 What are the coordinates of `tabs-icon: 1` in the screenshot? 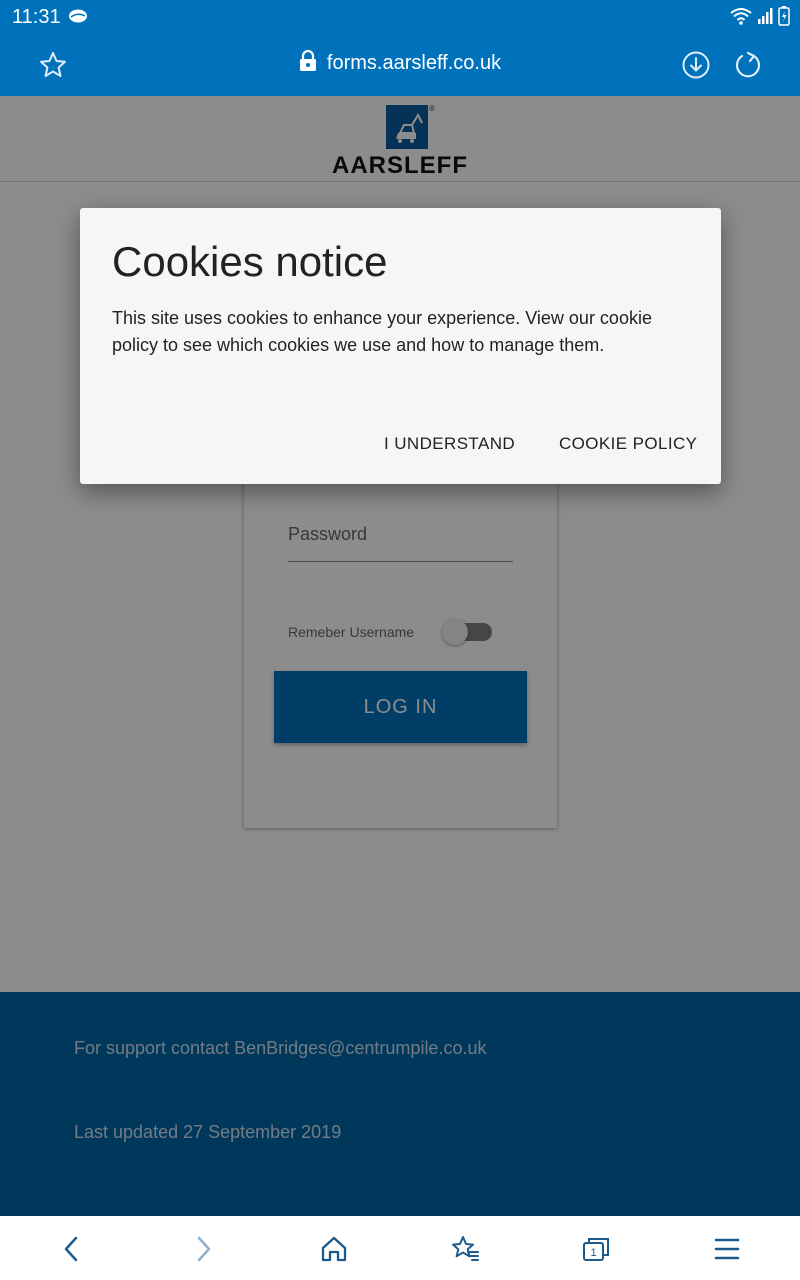 It's located at (596, 1249).